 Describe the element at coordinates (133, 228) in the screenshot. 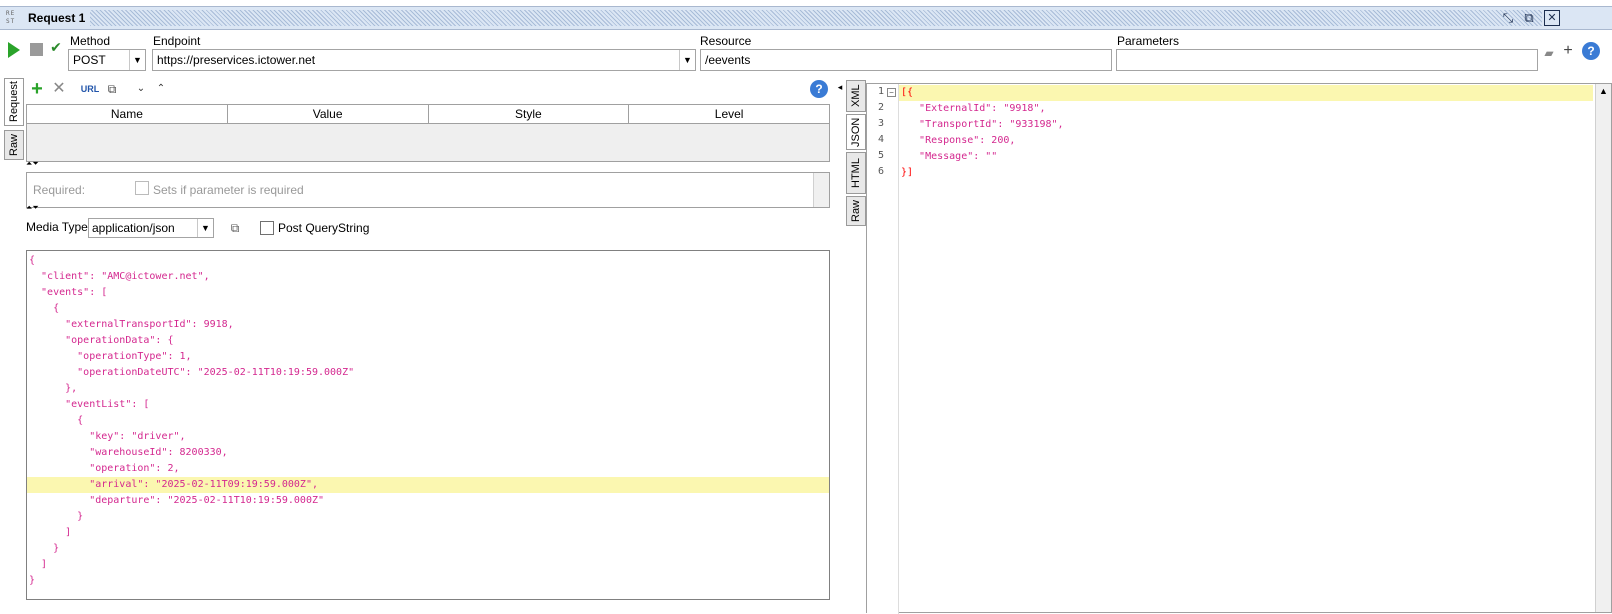

I see `media-type-value: application/json` at that location.